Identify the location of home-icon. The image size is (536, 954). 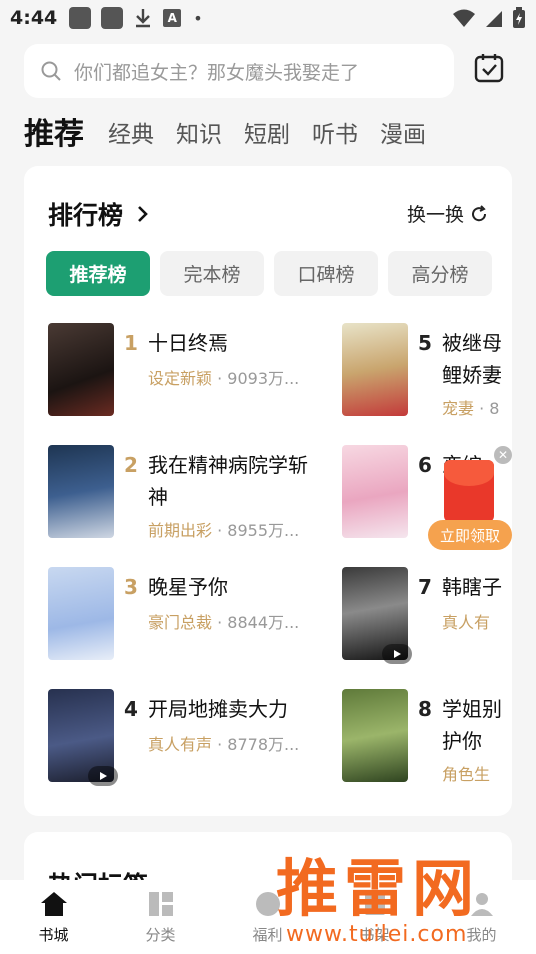
(53, 904).